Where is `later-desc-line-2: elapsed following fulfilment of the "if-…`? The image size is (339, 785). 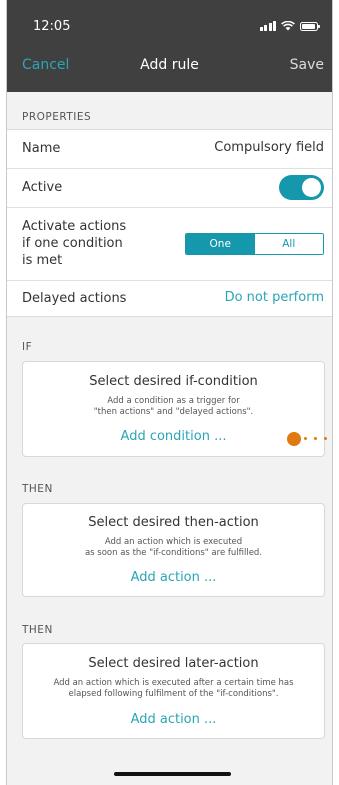 later-desc-line-2: elapsed following fulfilment of the "if-… is located at coordinates (173, 694).